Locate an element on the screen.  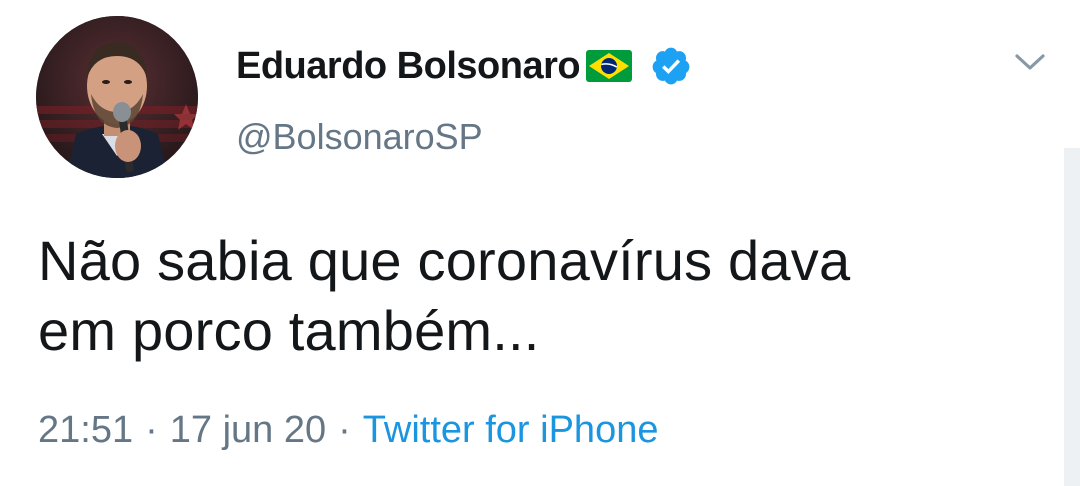
author-name-row: Eduardo Bolsonaro is located at coordinates (464, 66).